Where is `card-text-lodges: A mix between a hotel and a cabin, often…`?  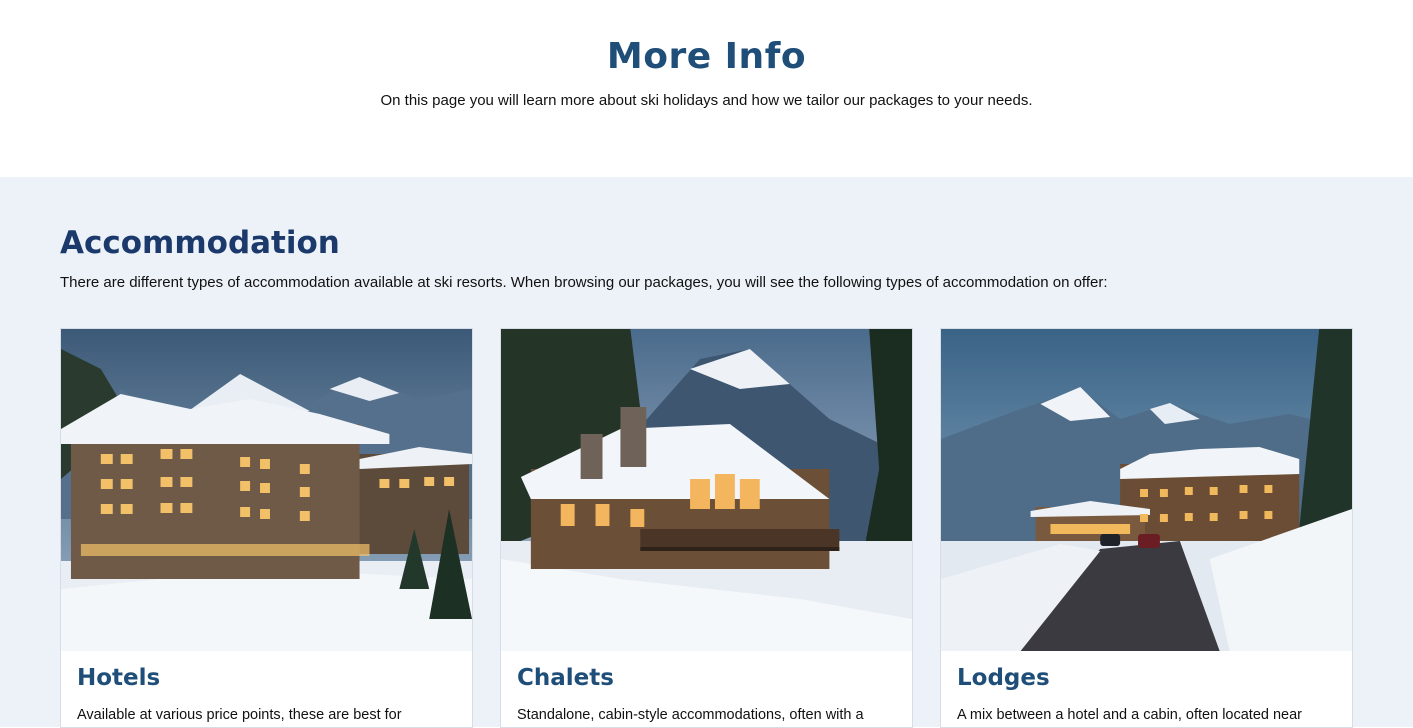
card-text-lodges: A mix between a hotel and a cabin, often… is located at coordinates (1130, 715).